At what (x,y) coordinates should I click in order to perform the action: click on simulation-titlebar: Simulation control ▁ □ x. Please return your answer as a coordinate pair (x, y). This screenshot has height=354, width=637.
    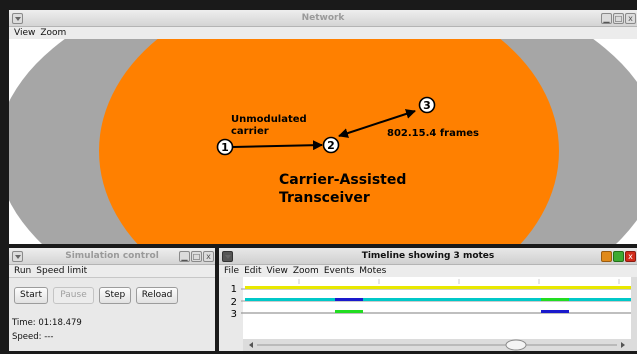
    Looking at the image, I should click on (112, 256).